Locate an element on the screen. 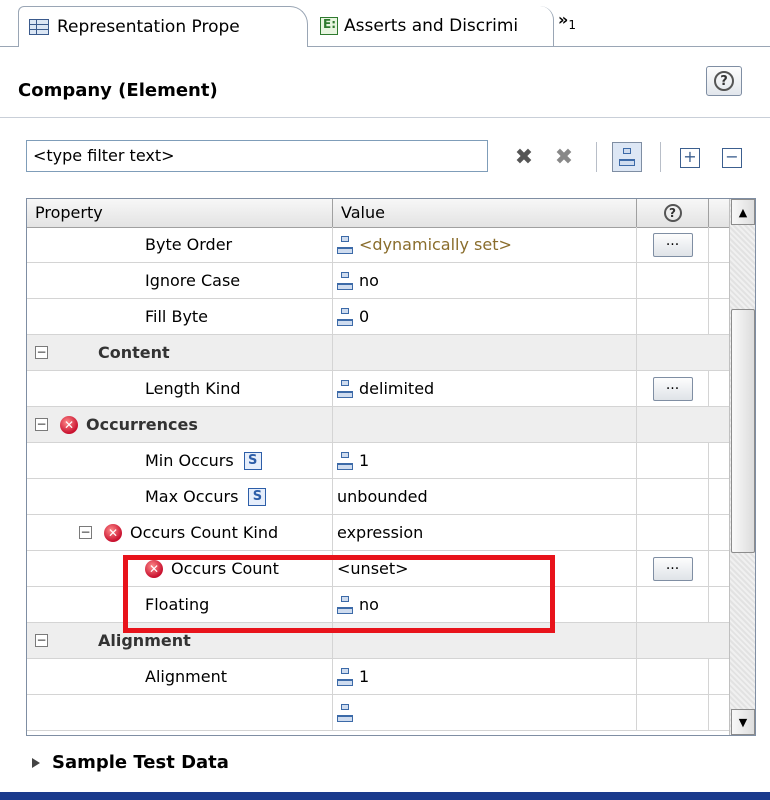  bottom-border is located at coordinates (385, 796).